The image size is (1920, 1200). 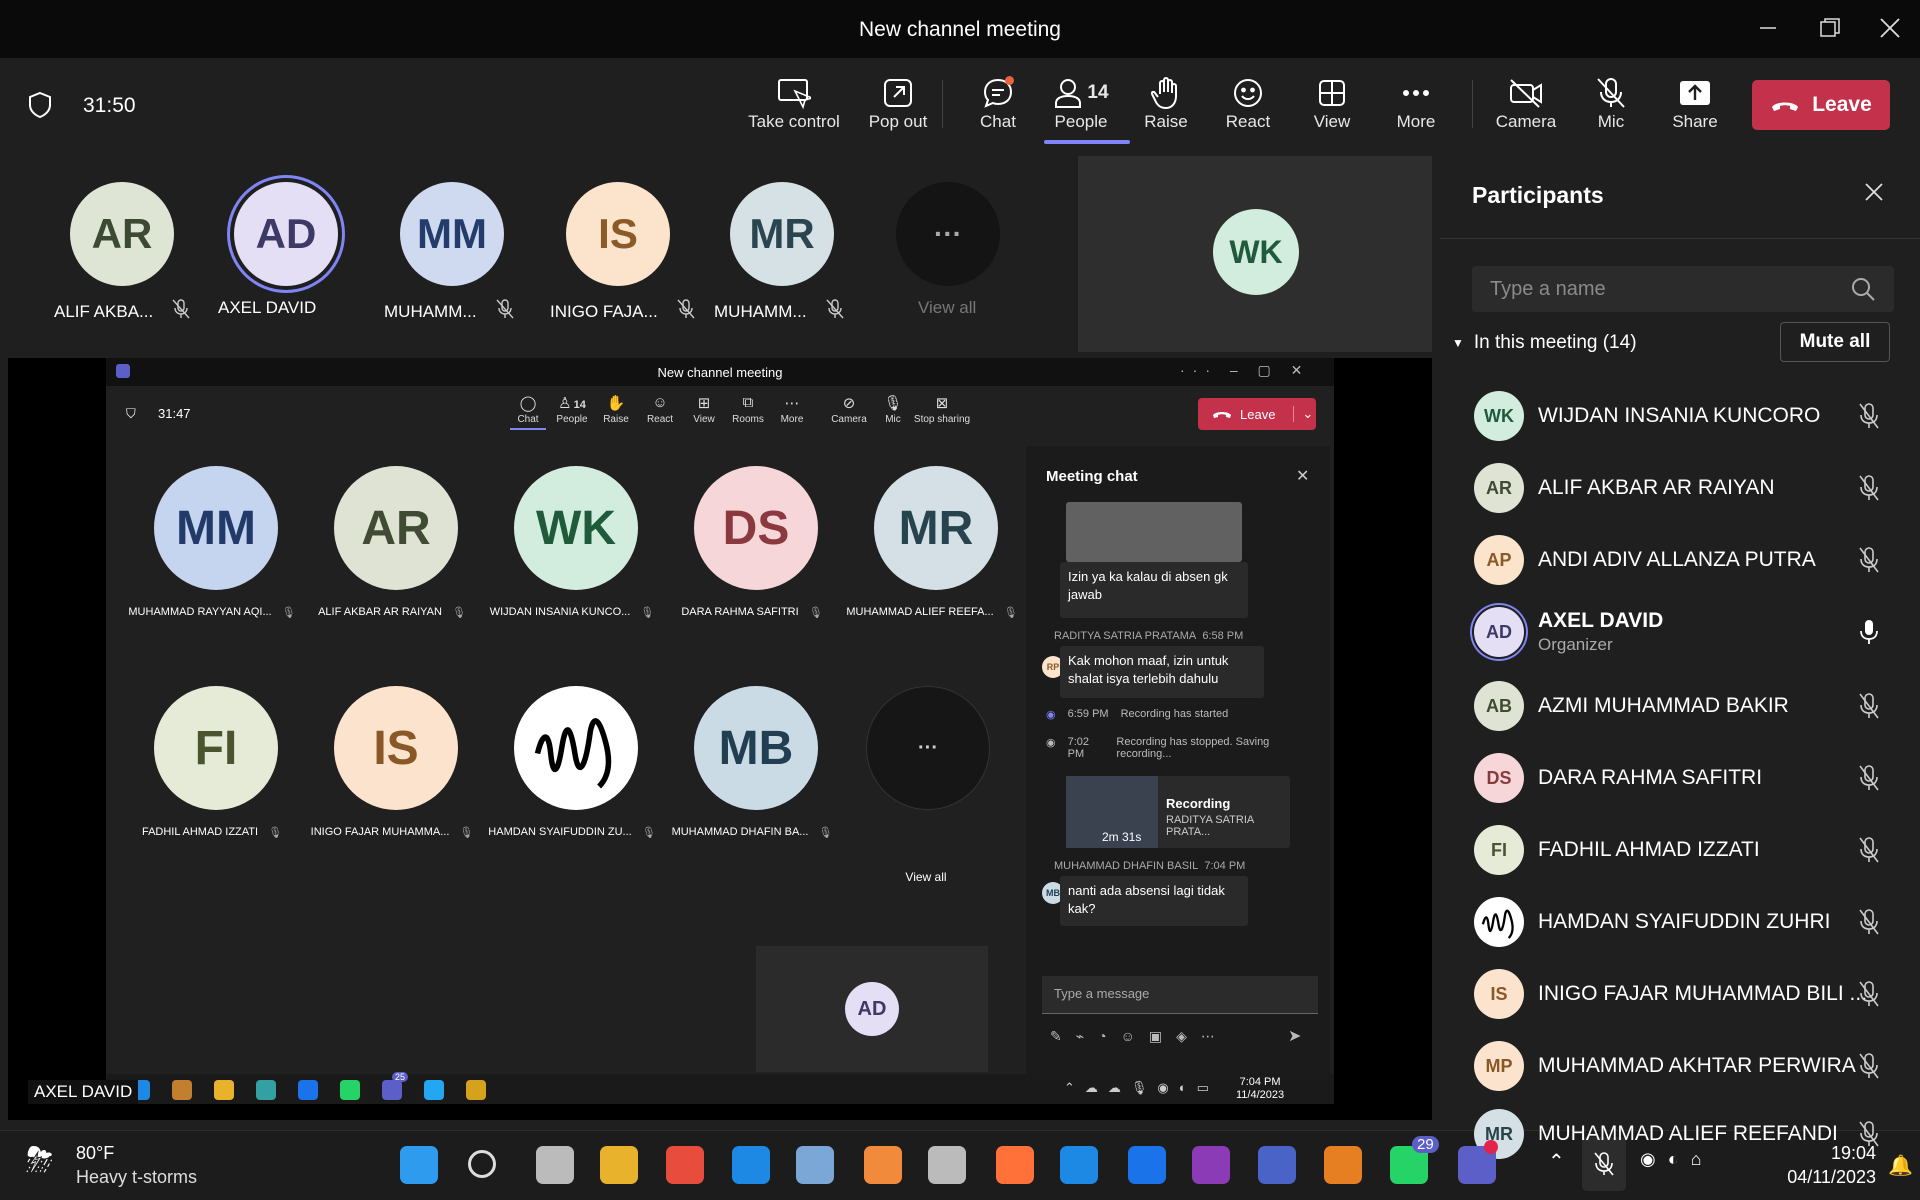 I want to click on close-icon: ✕, so click(x=1302, y=476).